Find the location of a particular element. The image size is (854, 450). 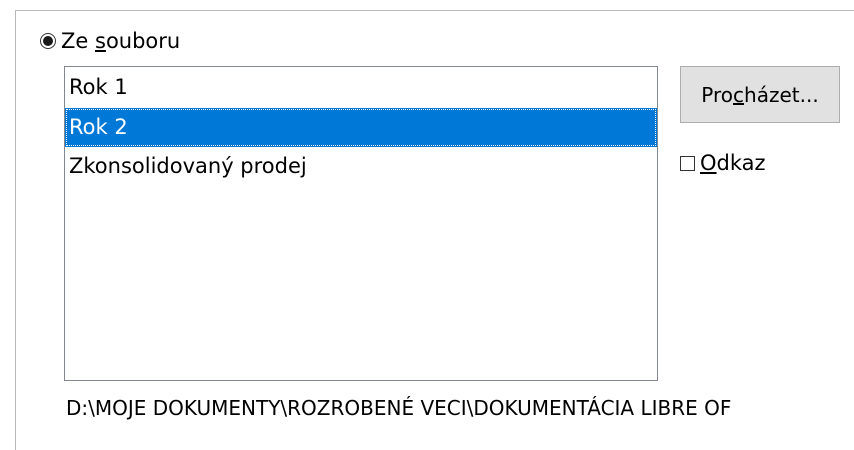

radio-button is located at coordinates (48, 41).